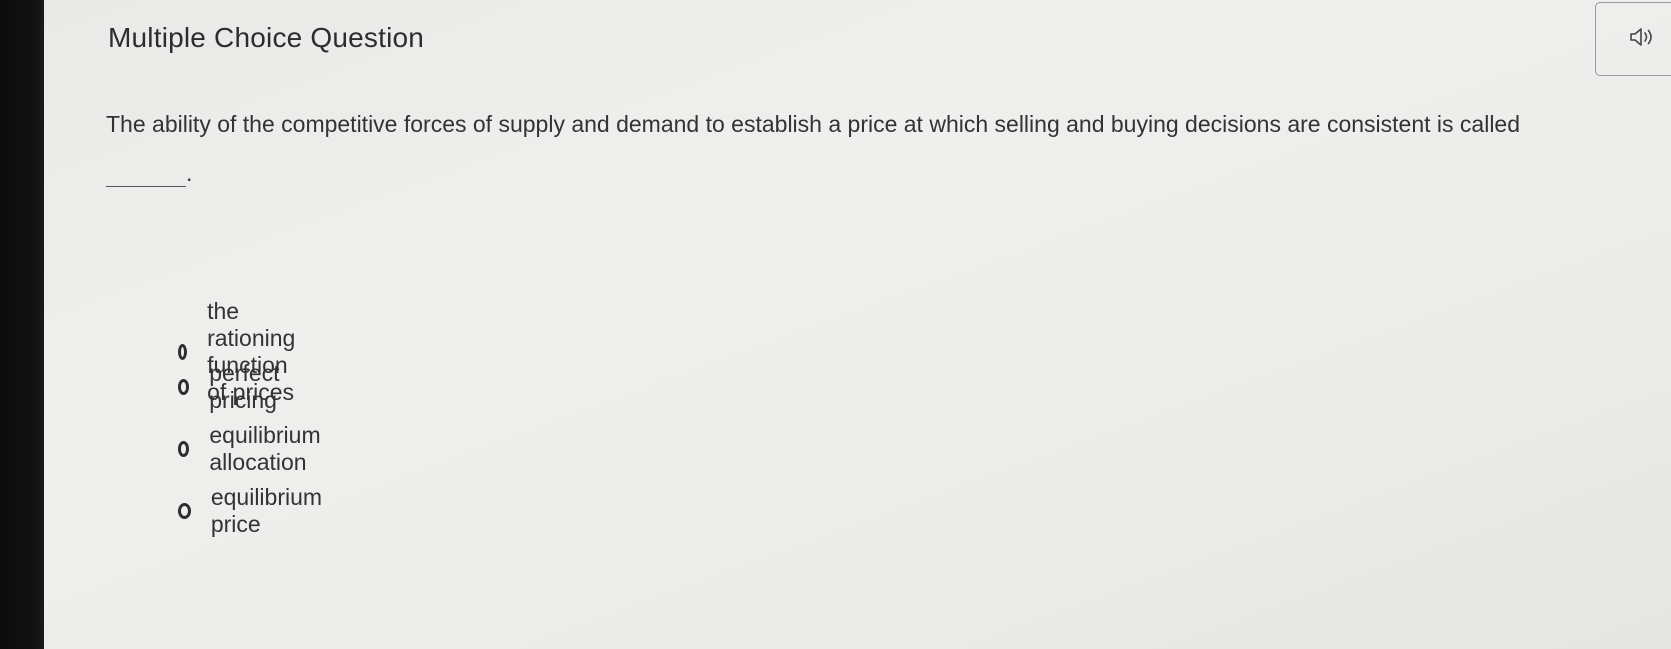 This screenshot has height=649, width=1671. Describe the element at coordinates (22, 324) in the screenshot. I see `device-bezel` at that location.